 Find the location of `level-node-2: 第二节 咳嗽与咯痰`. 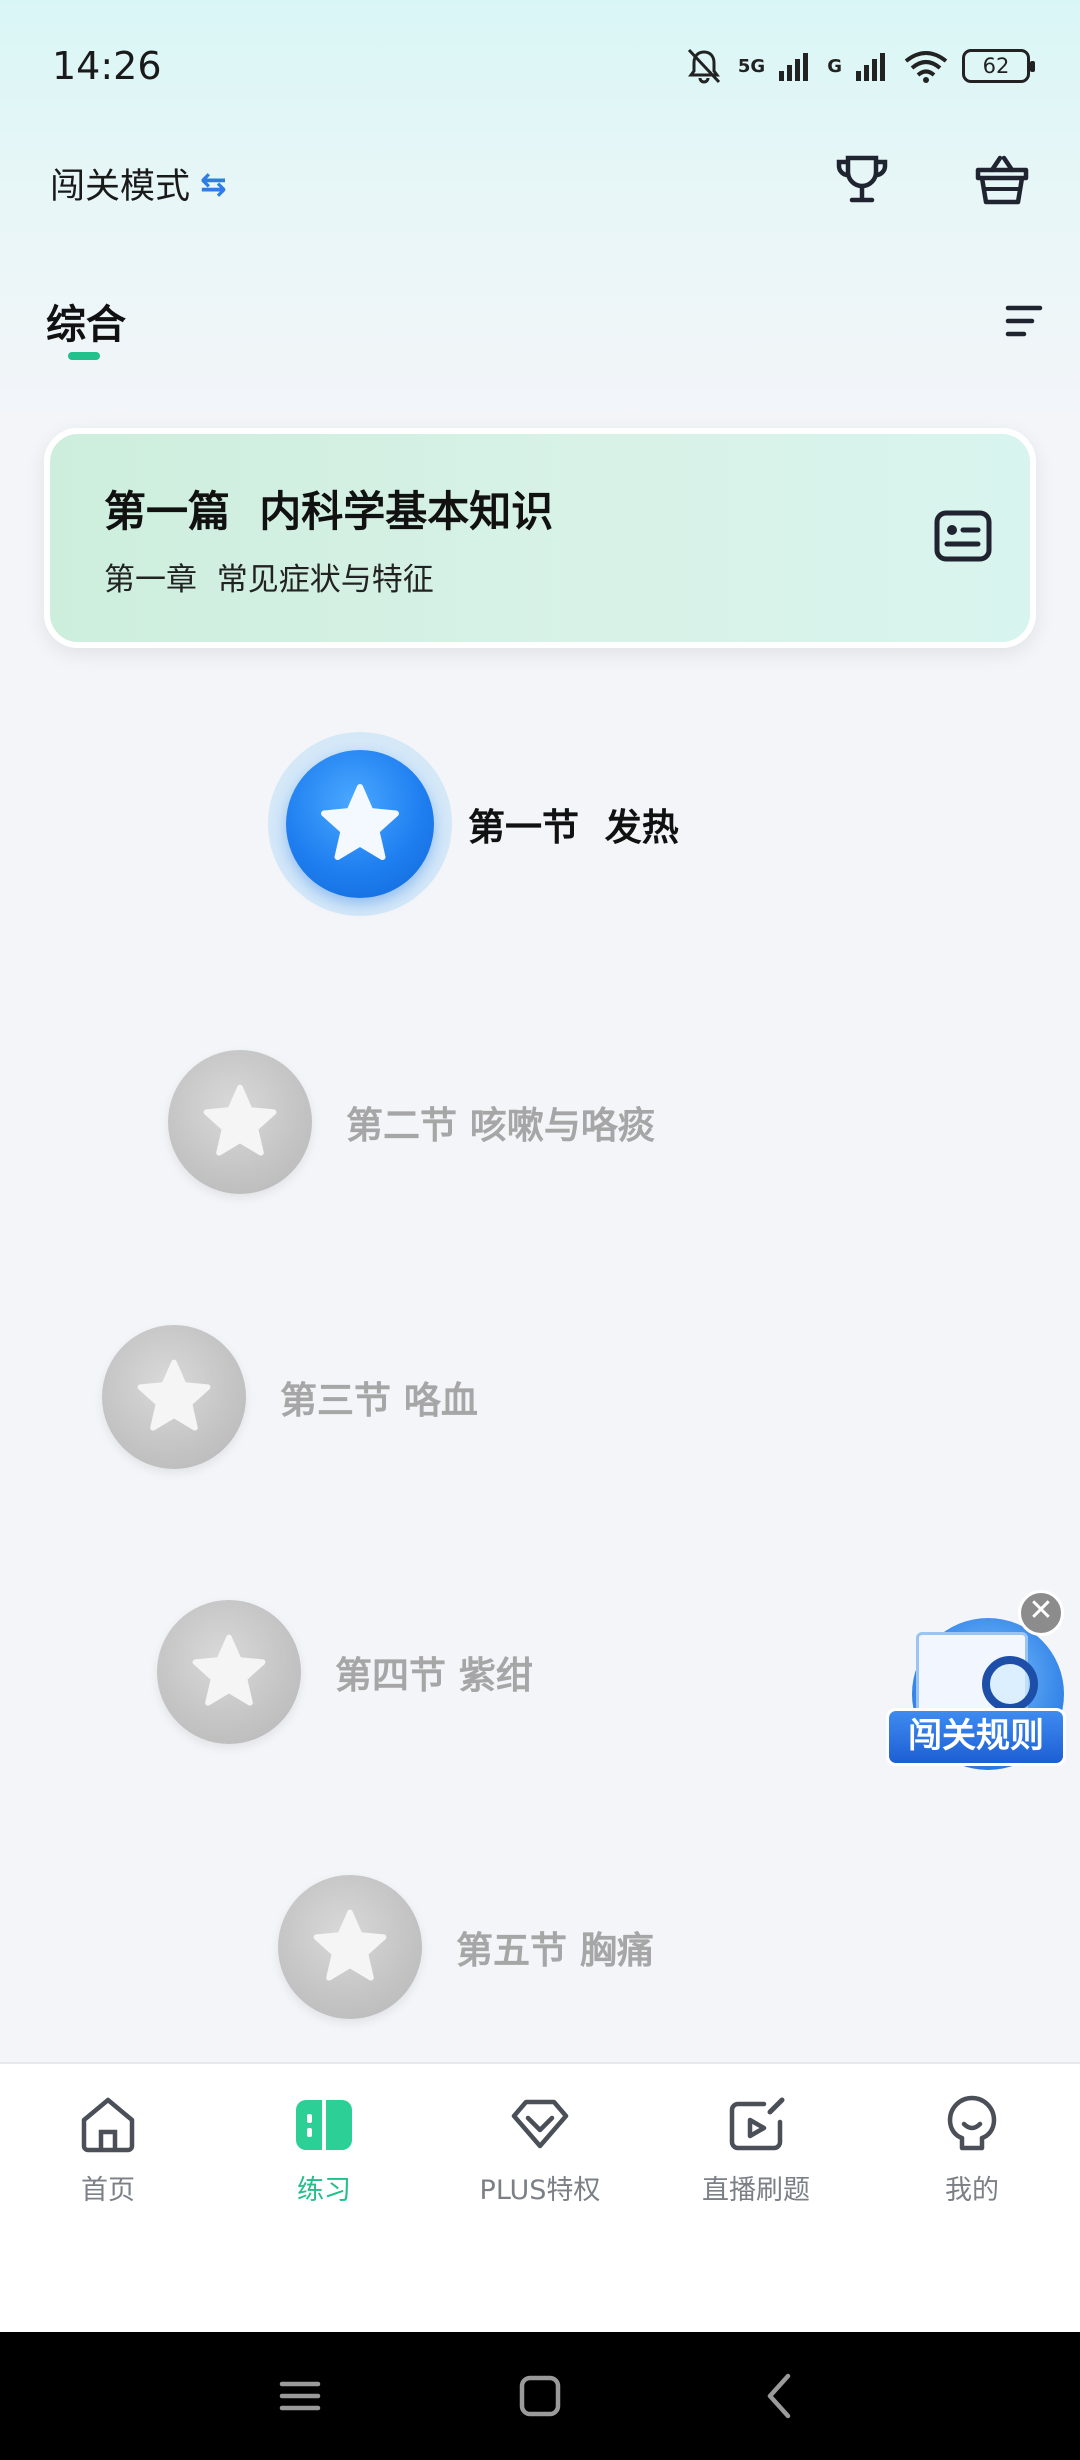

level-node-2: 第二节 咳嗽与咯痰 is located at coordinates (411, 1122).